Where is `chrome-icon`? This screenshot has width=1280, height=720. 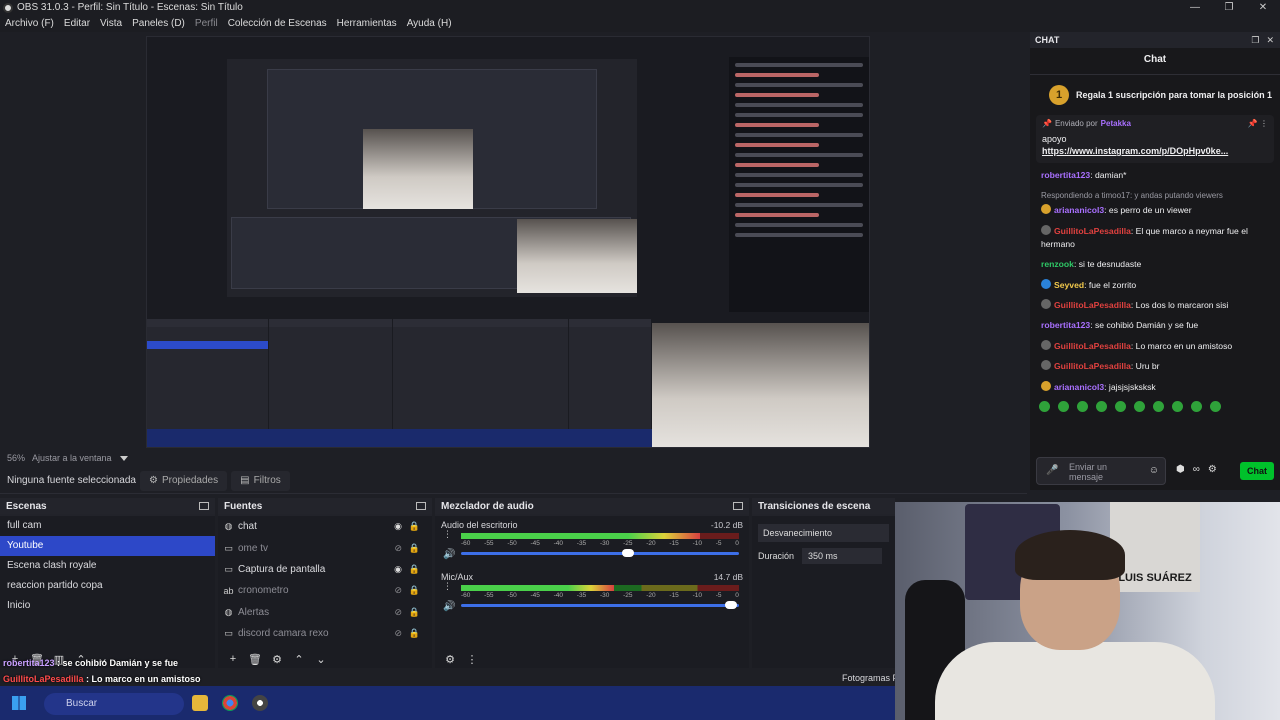 chrome-icon is located at coordinates (230, 703).